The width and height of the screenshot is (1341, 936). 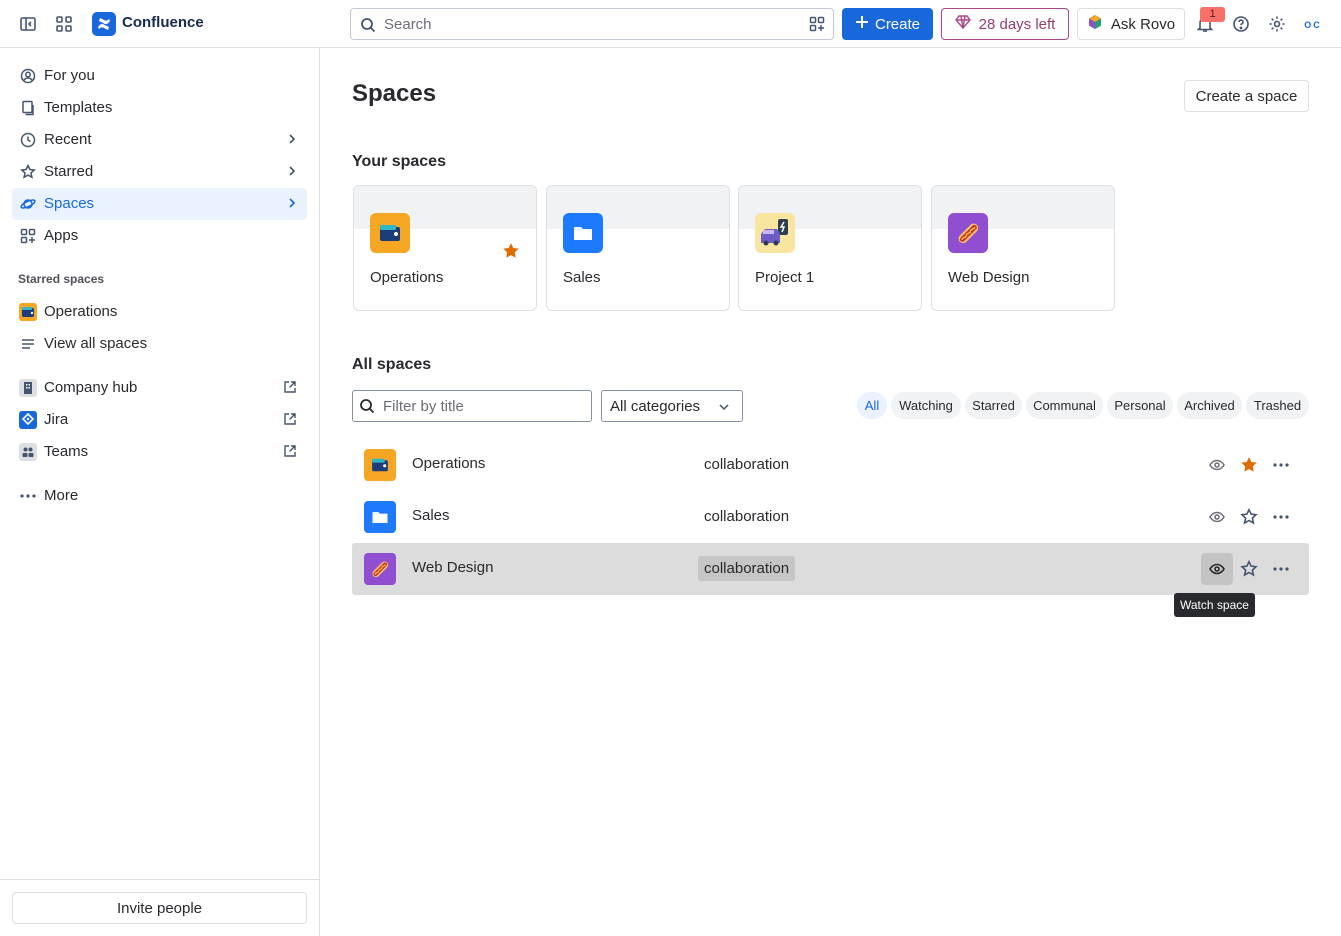 What do you see at coordinates (392, 364) in the screenshot?
I see `all-spaces-heading: All spaces` at bounding box center [392, 364].